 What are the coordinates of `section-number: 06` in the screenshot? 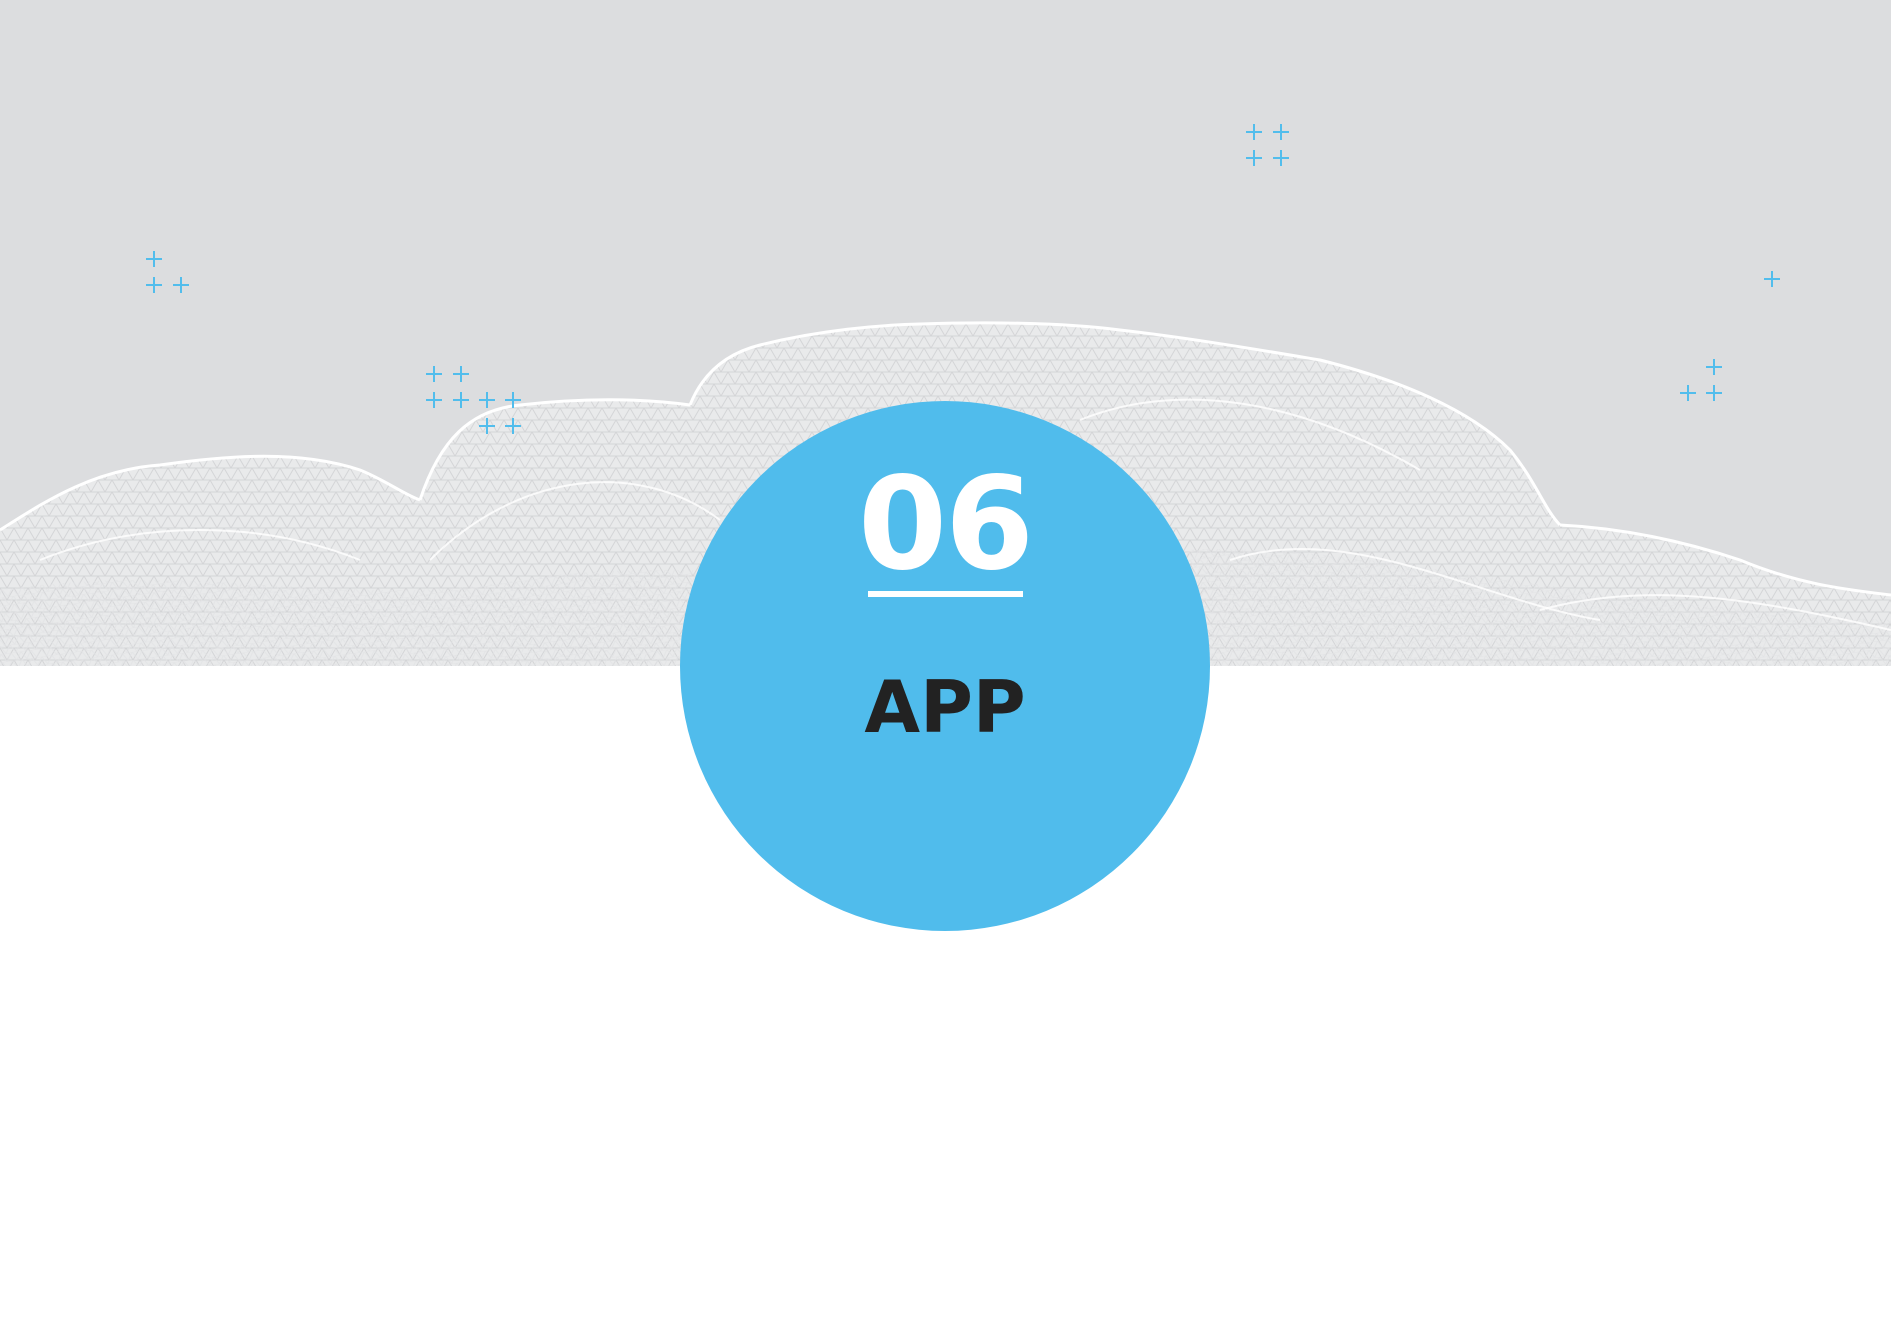 It's located at (945, 524).